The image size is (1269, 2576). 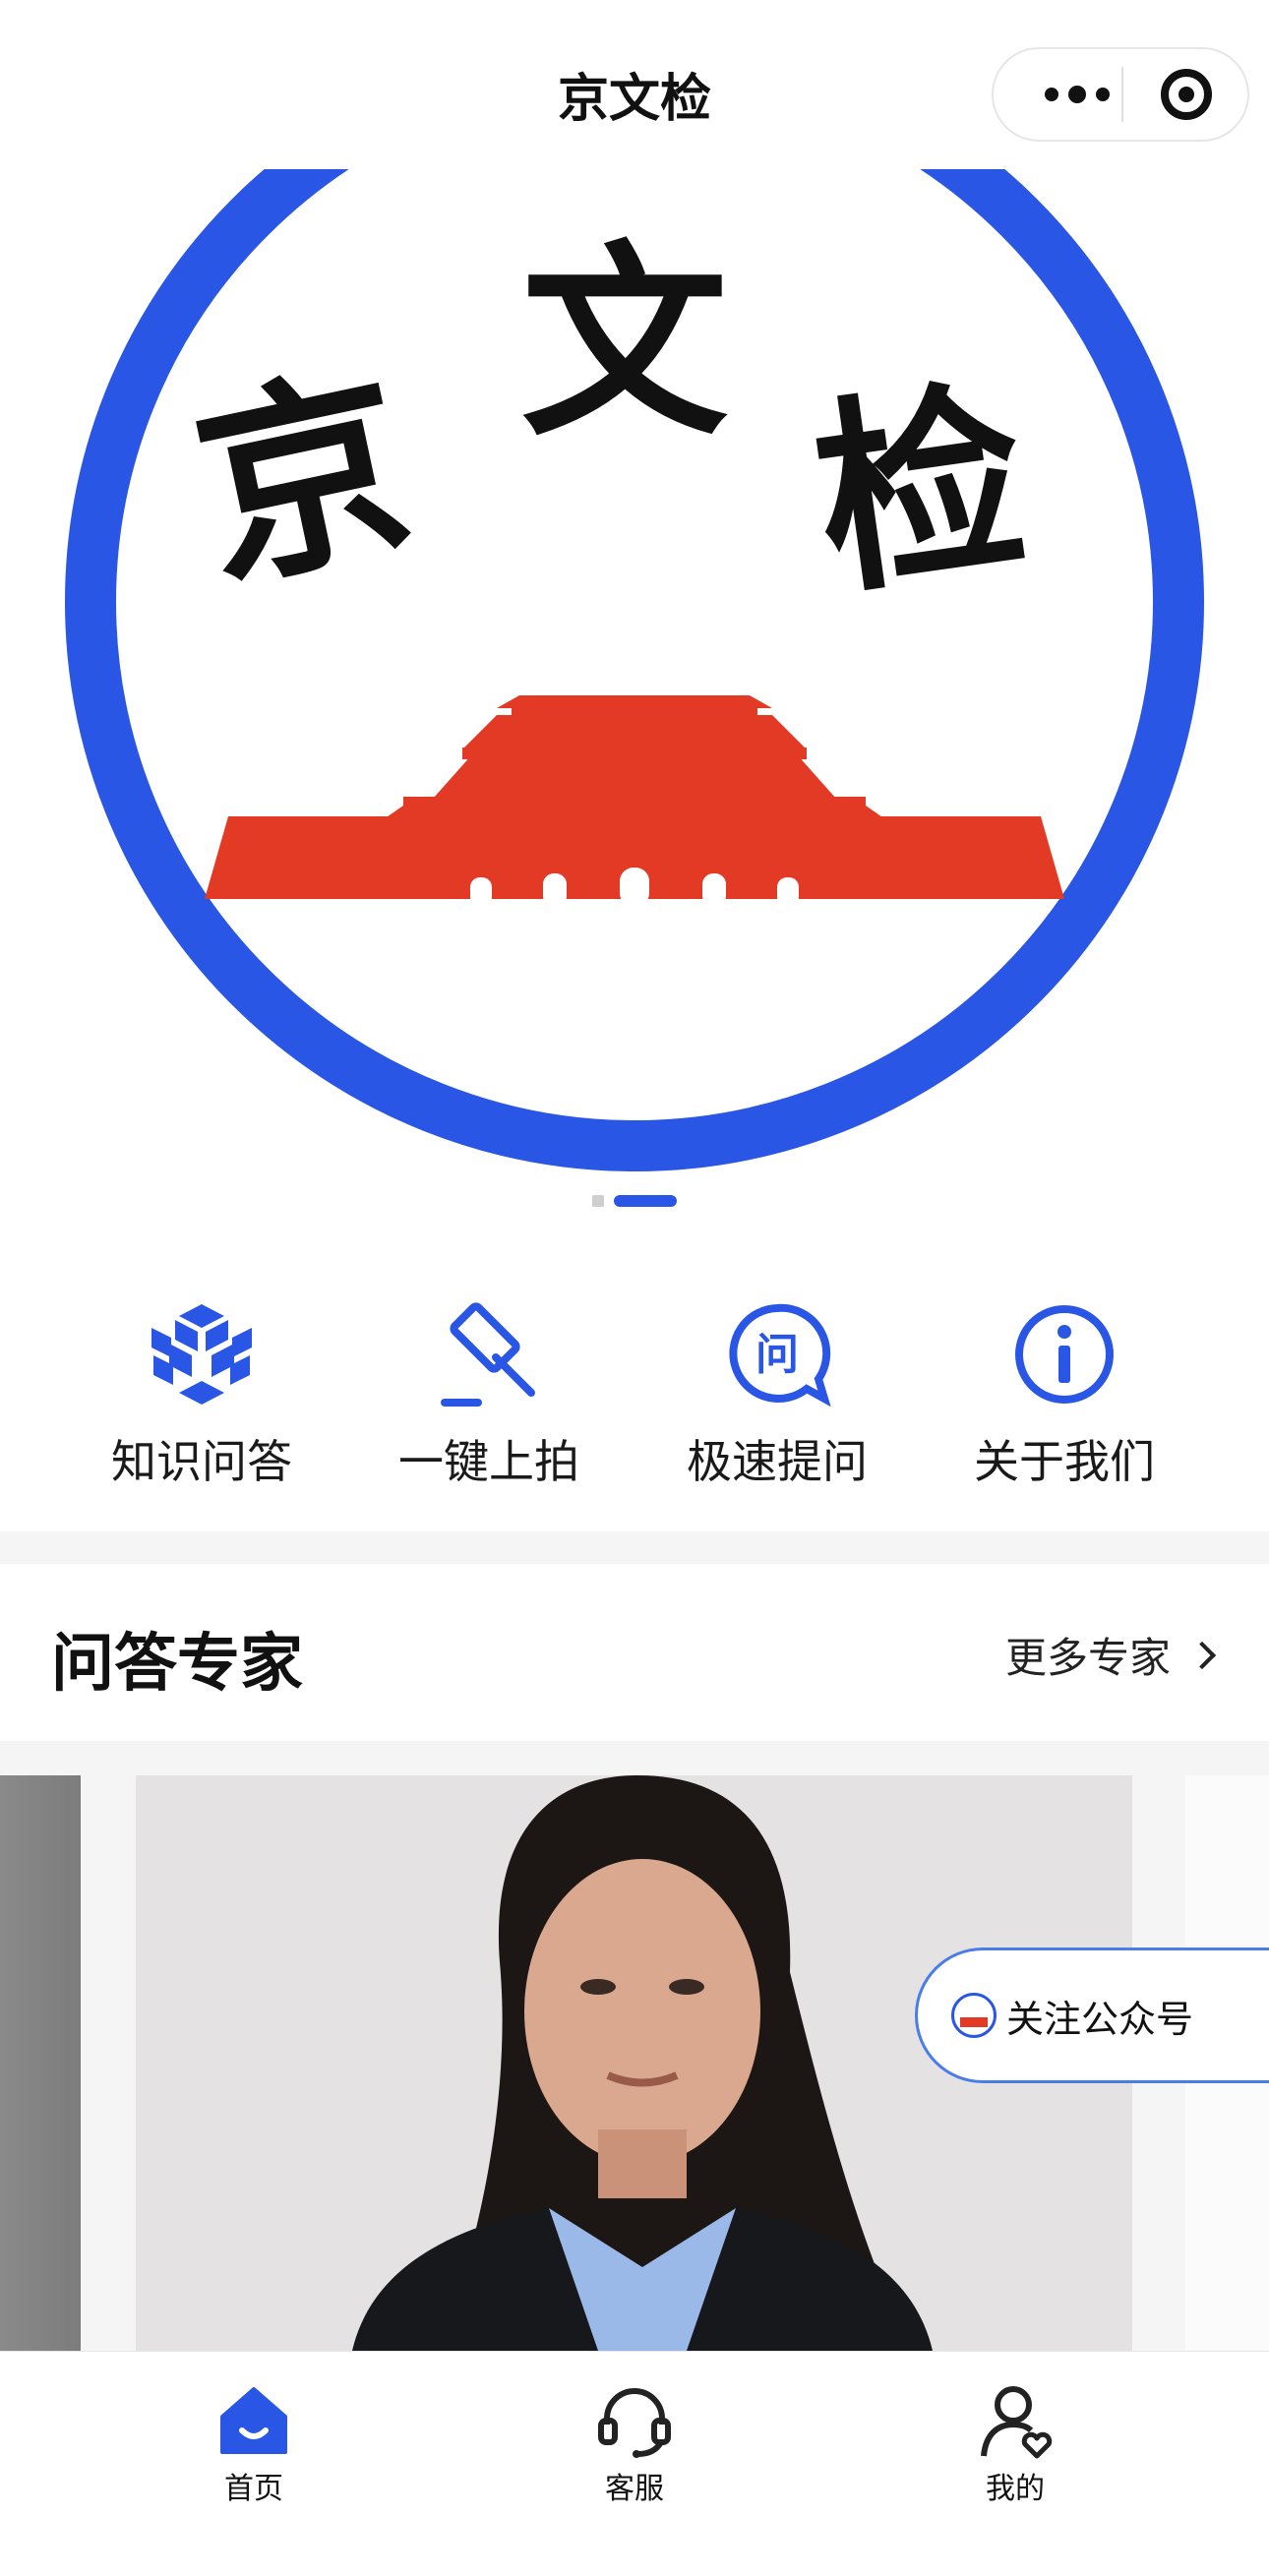 What do you see at coordinates (253, 2489) in the screenshot?
I see `tab-label: 首页` at bounding box center [253, 2489].